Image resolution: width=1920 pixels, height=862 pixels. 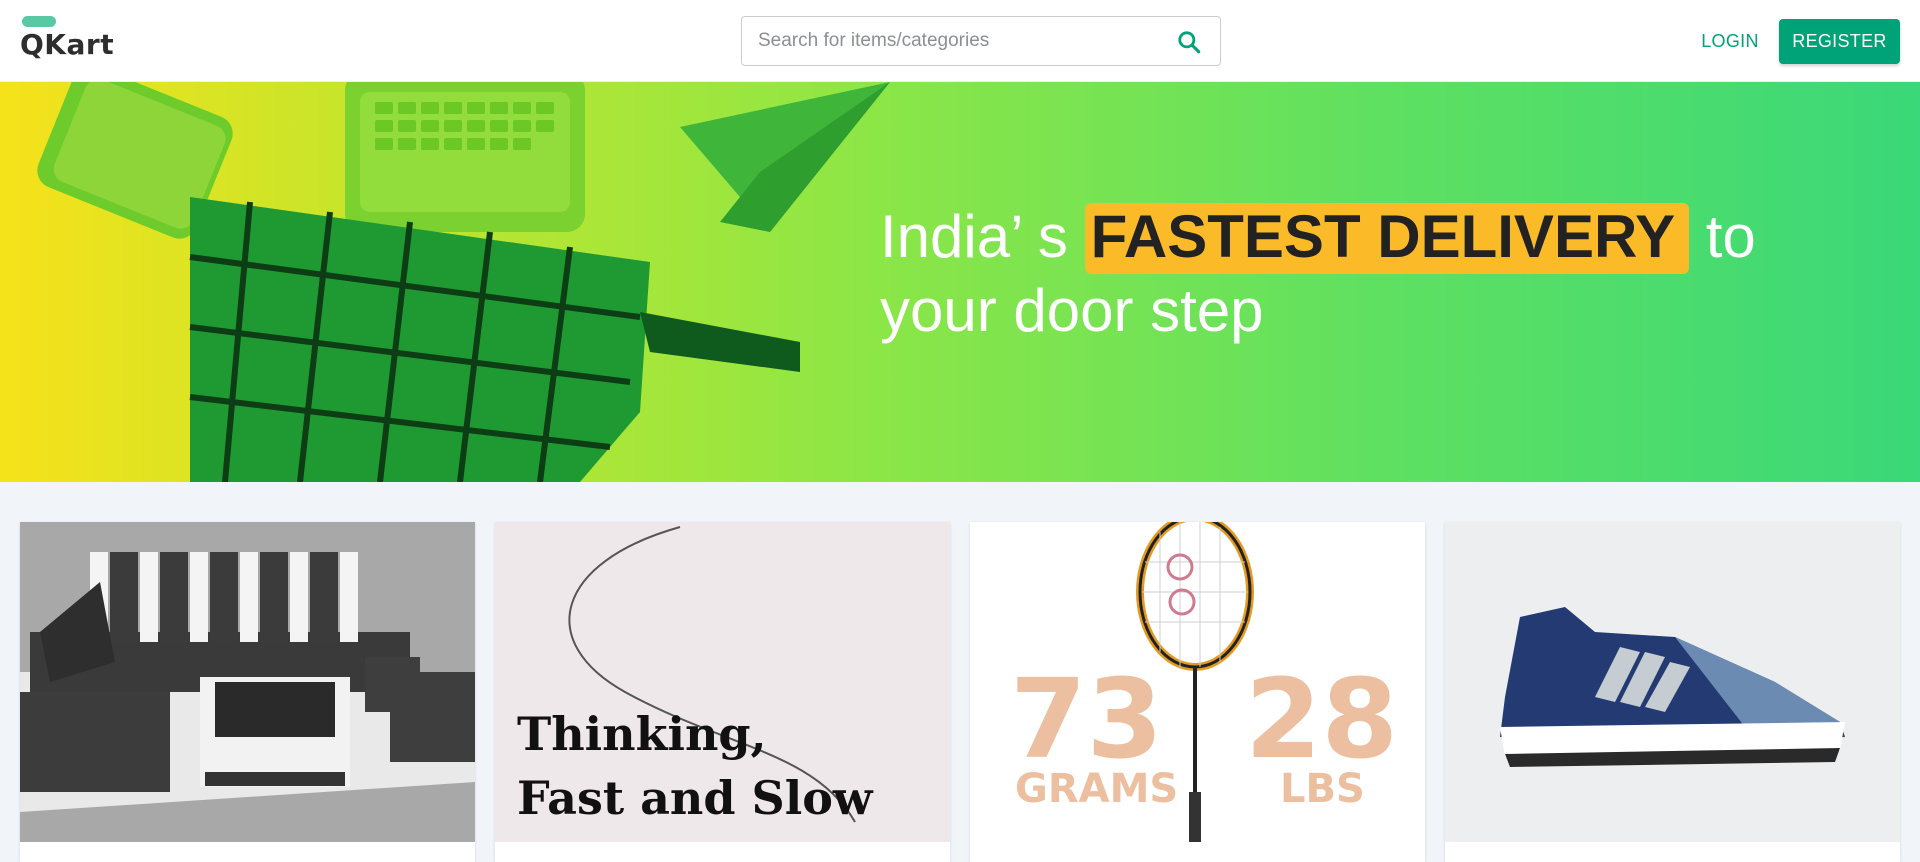 What do you see at coordinates (39, 21) in the screenshot?
I see `logo-mark` at bounding box center [39, 21].